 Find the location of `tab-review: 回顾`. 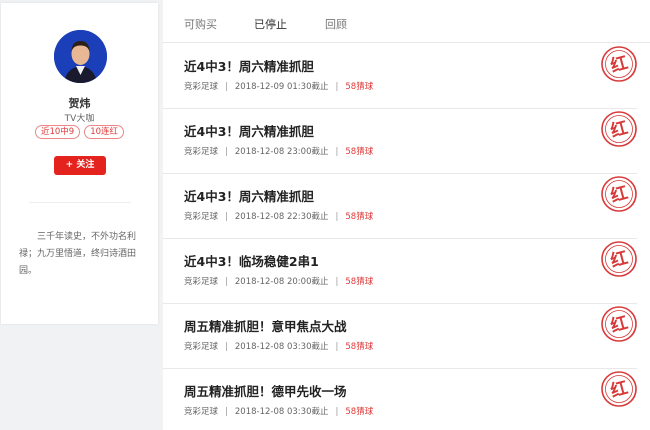

tab-review: 回顾 is located at coordinates (336, 24).